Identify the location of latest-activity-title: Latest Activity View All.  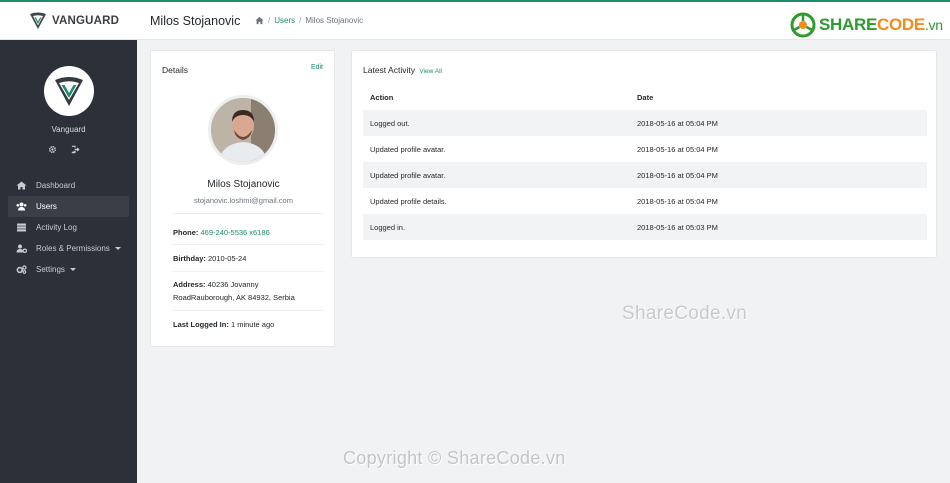
(402, 70).